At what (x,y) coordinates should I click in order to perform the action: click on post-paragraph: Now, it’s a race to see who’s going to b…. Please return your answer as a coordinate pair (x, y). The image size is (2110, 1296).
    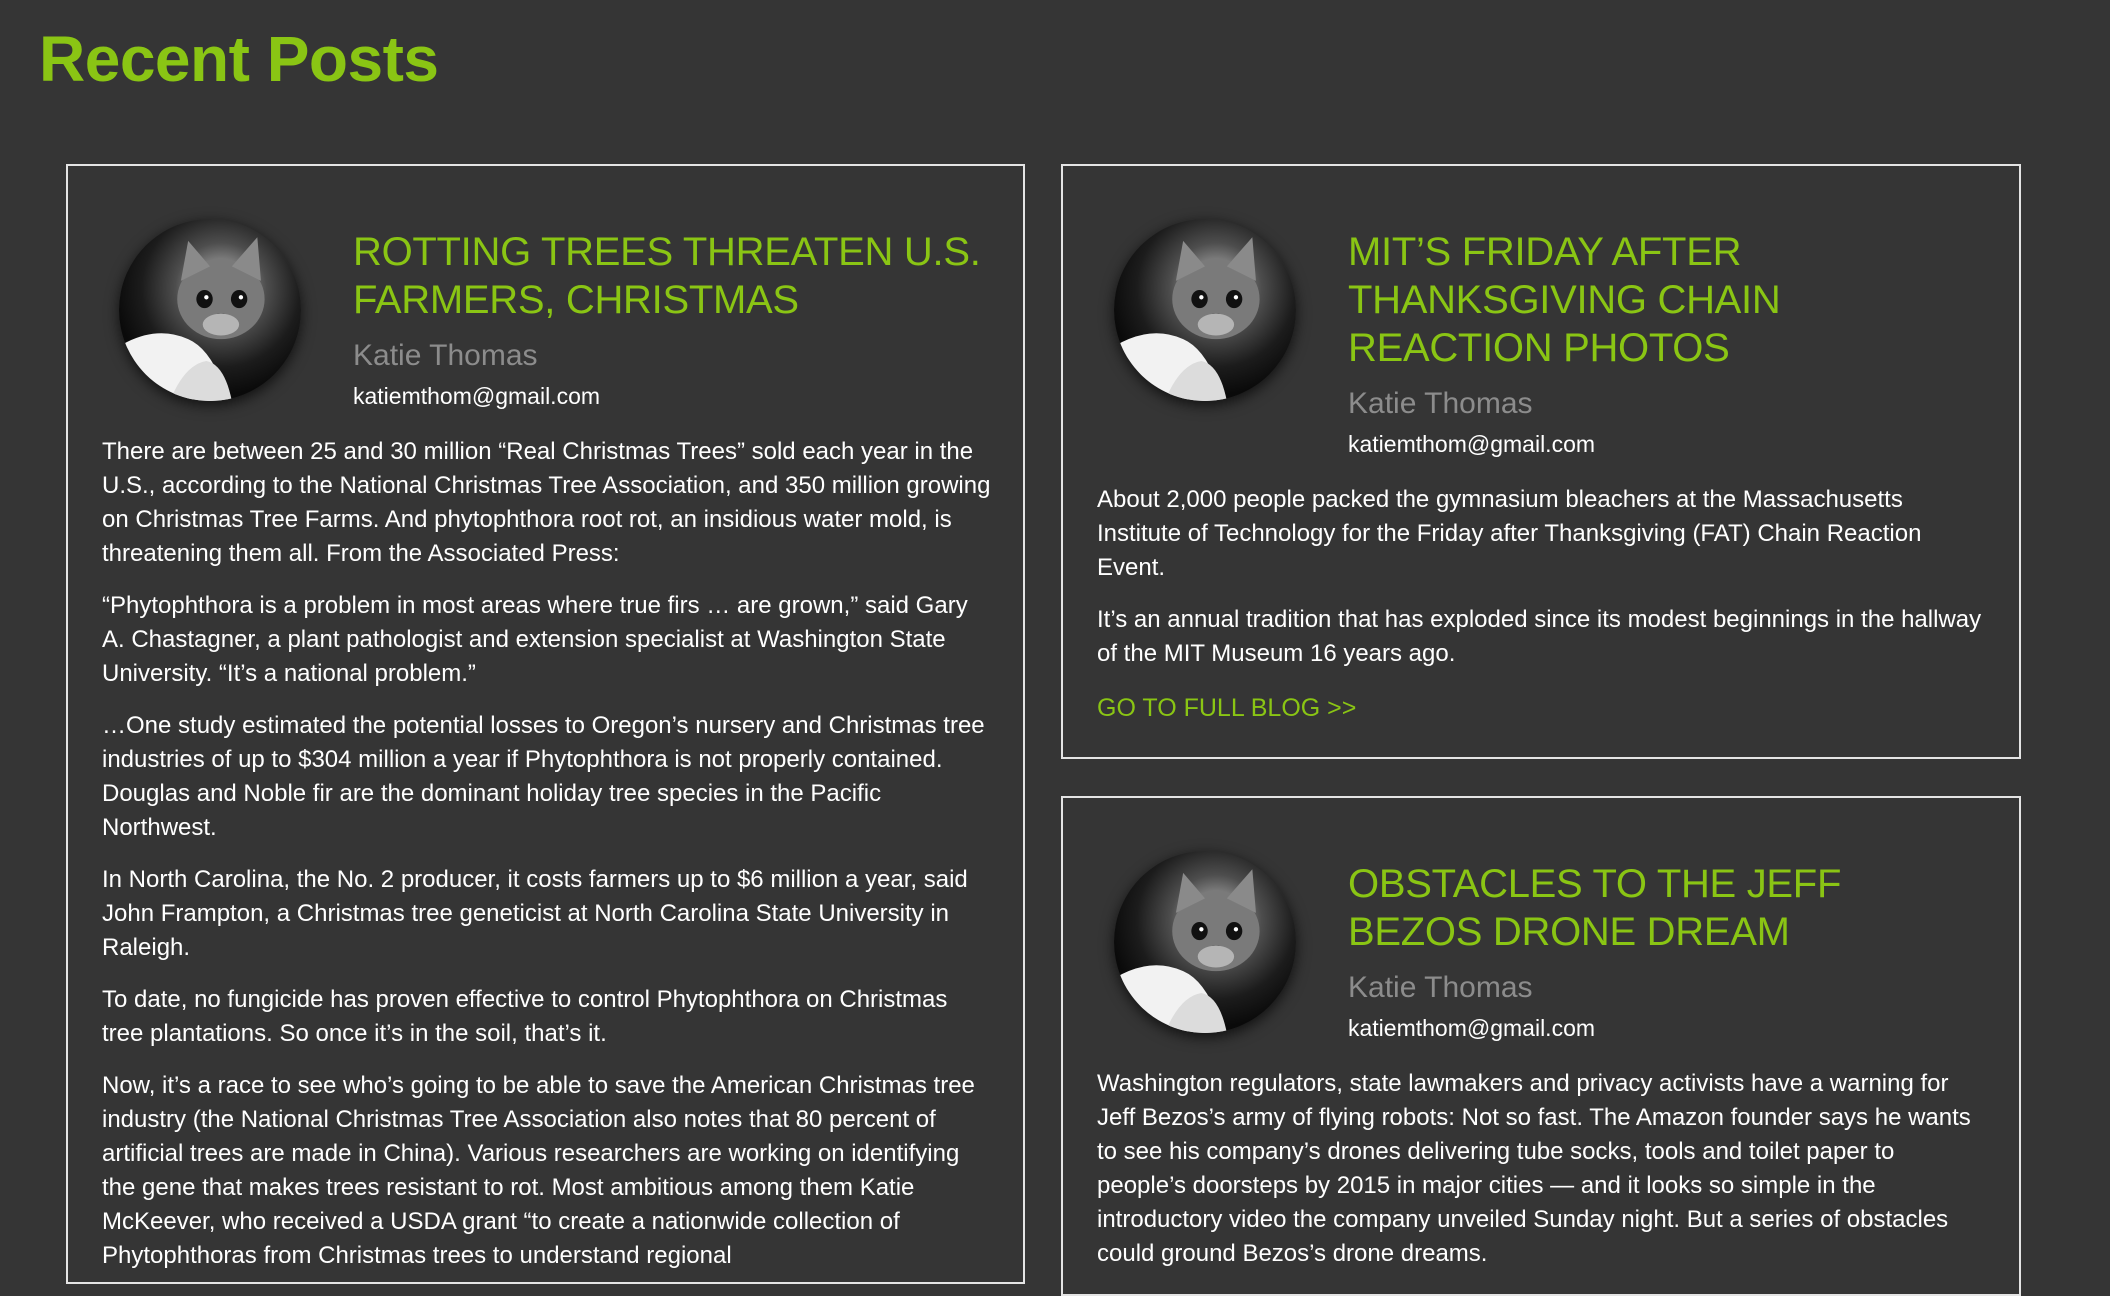
    Looking at the image, I should click on (538, 1170).